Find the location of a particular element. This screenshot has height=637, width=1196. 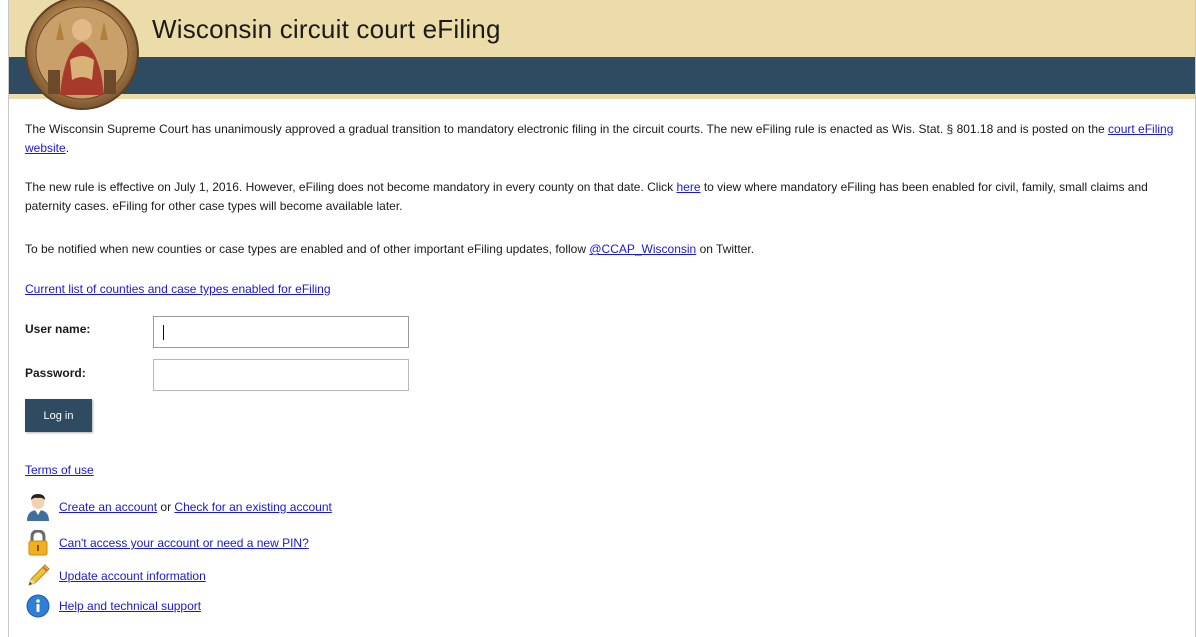

create-account-link: Create an account is located at coordinates (108, 507).